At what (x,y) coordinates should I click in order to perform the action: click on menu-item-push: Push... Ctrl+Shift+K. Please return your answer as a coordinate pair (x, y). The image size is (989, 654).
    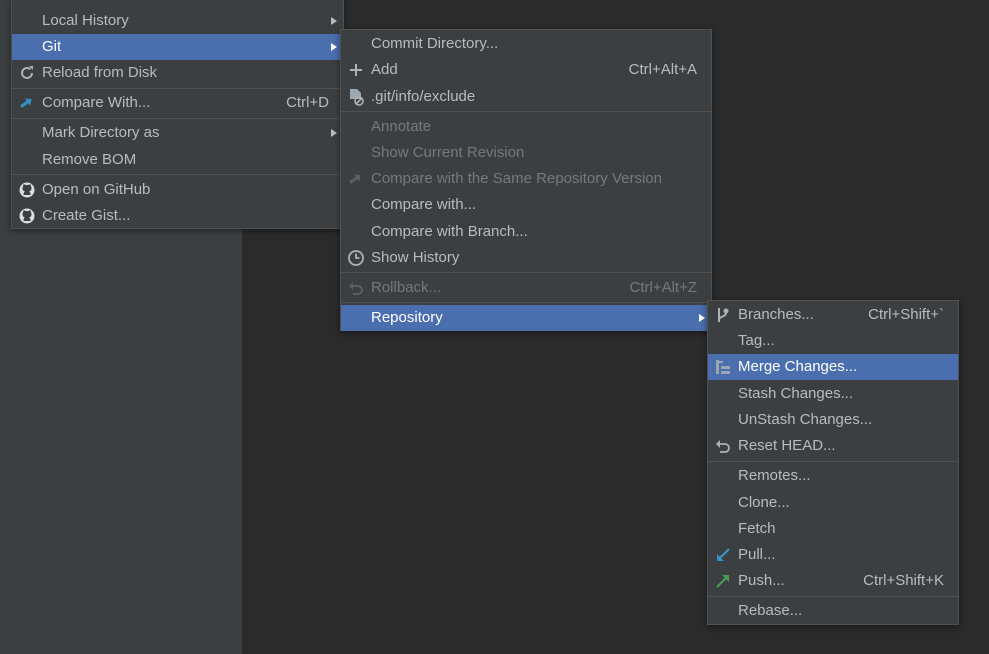
    Looking at the image, I should click on (833, 581).